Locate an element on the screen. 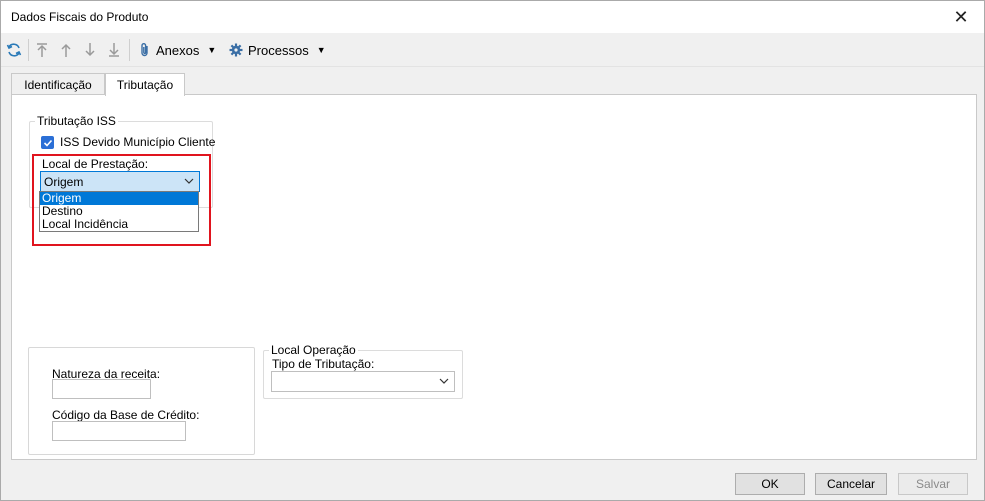 The height and width of the screenshot is (501, 985). processos-button: Processos ▼ is located at coordinates (277, 50).